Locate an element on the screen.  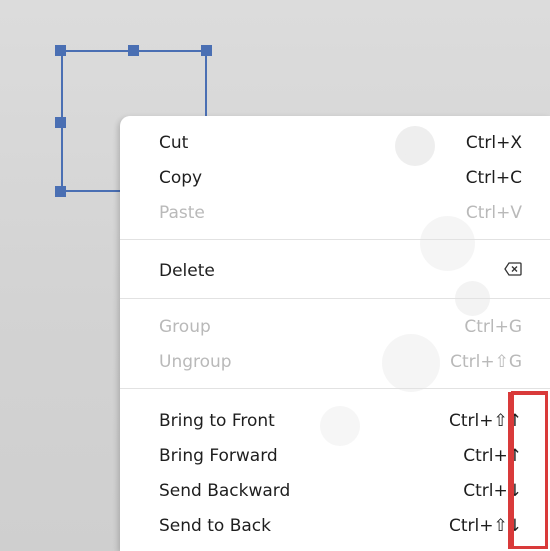
resize-handle-bottom-left is located at coordinates (60, 191).